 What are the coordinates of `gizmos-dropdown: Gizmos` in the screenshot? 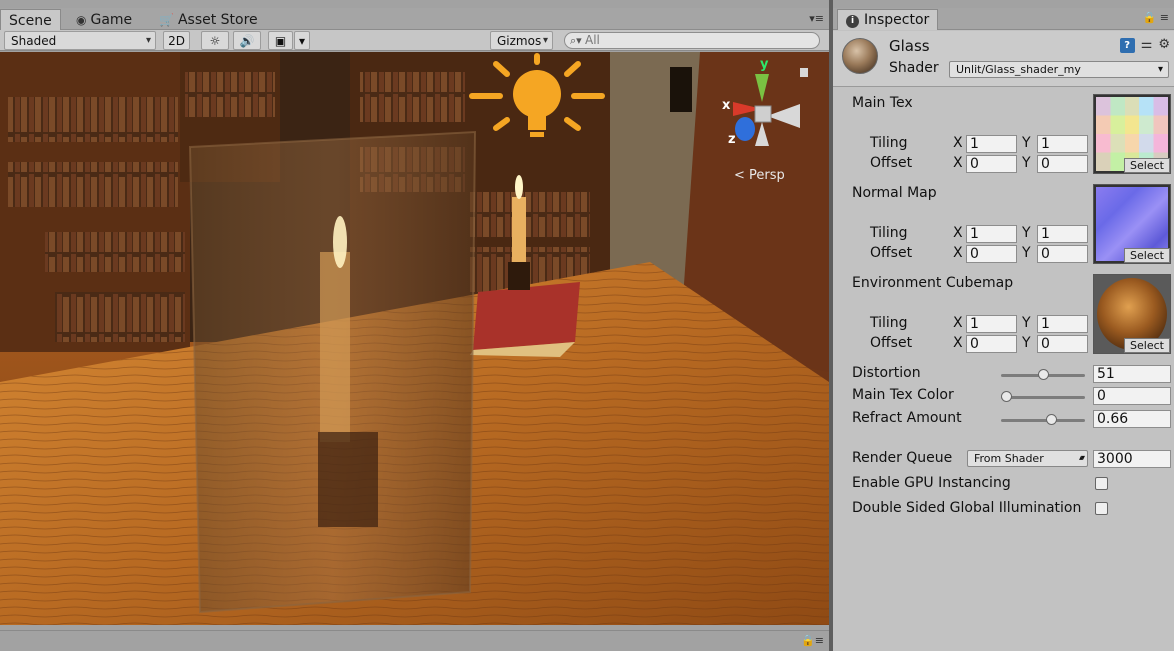 It's located at (521, 40).